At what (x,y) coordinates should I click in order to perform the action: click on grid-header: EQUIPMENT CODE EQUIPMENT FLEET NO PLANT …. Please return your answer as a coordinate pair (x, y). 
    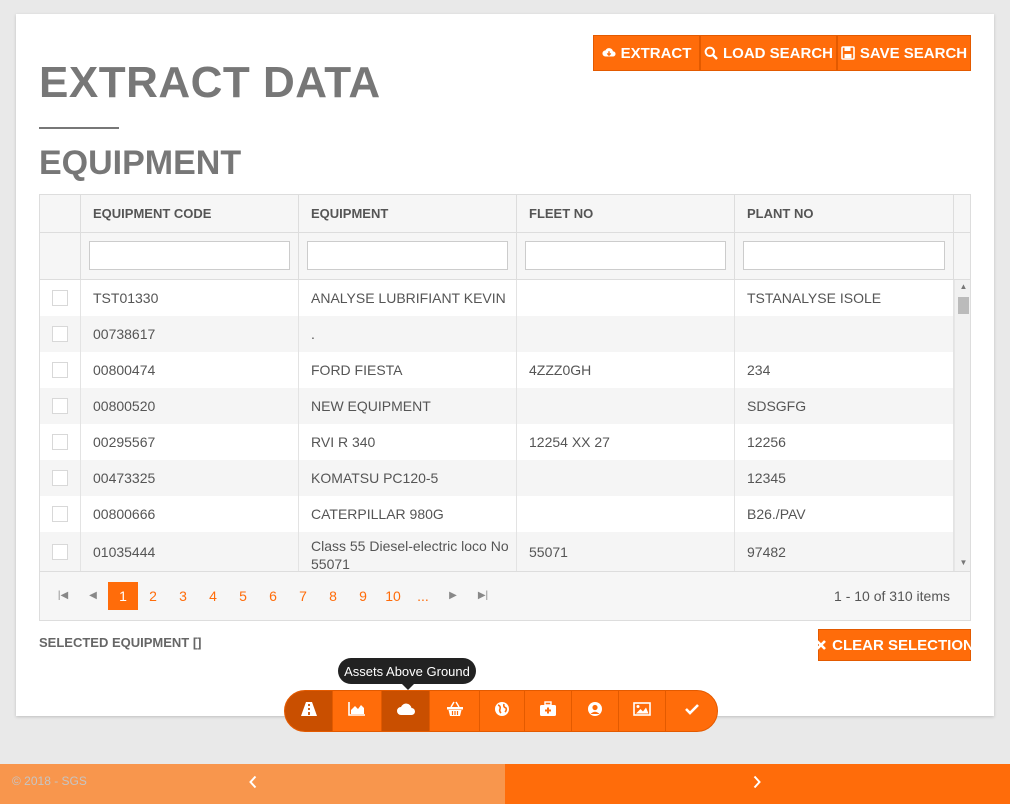
    Looking at the image, I should click on (505, 214).